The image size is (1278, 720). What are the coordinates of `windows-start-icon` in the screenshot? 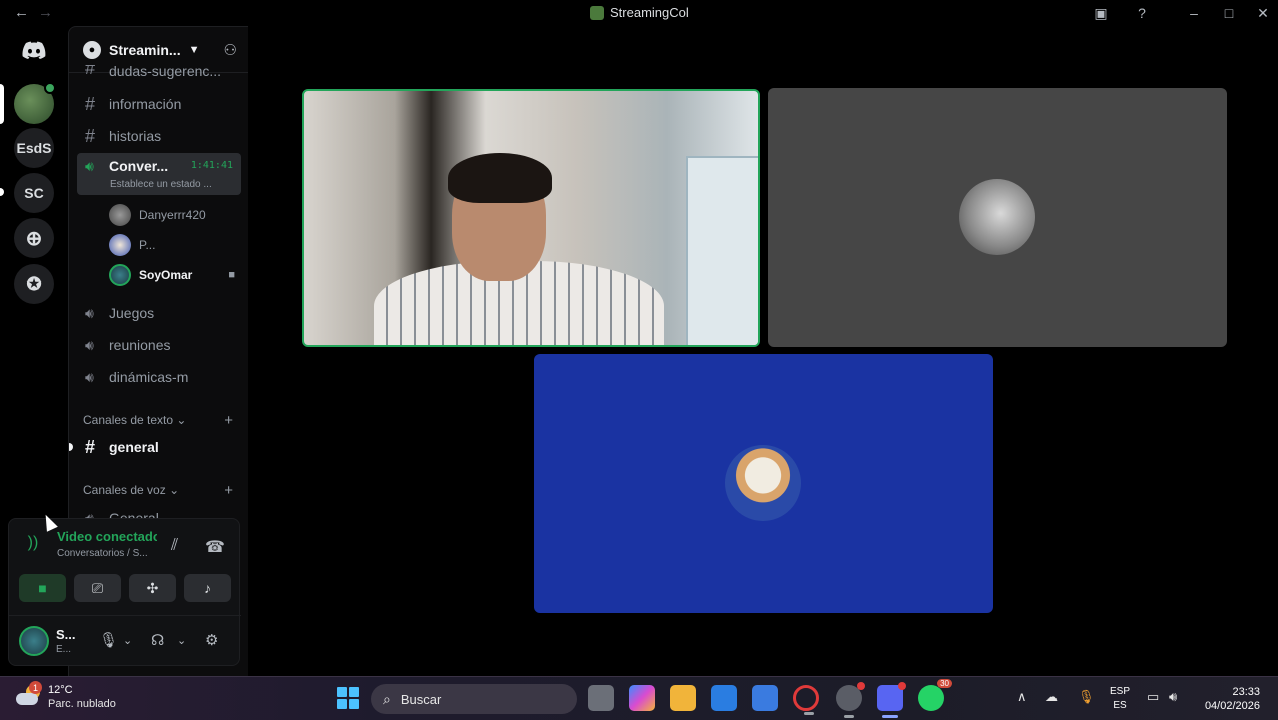 It's located at (348, 698).